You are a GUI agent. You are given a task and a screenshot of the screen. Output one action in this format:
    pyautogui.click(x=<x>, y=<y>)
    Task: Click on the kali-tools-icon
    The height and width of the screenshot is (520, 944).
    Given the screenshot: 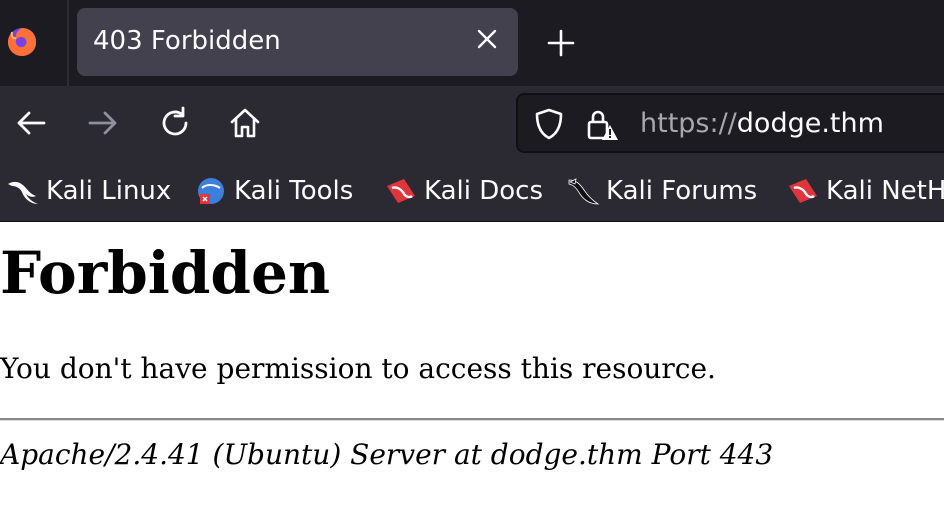 What is the action you would take?
    pyautogui.click(x=211, y=191)
    